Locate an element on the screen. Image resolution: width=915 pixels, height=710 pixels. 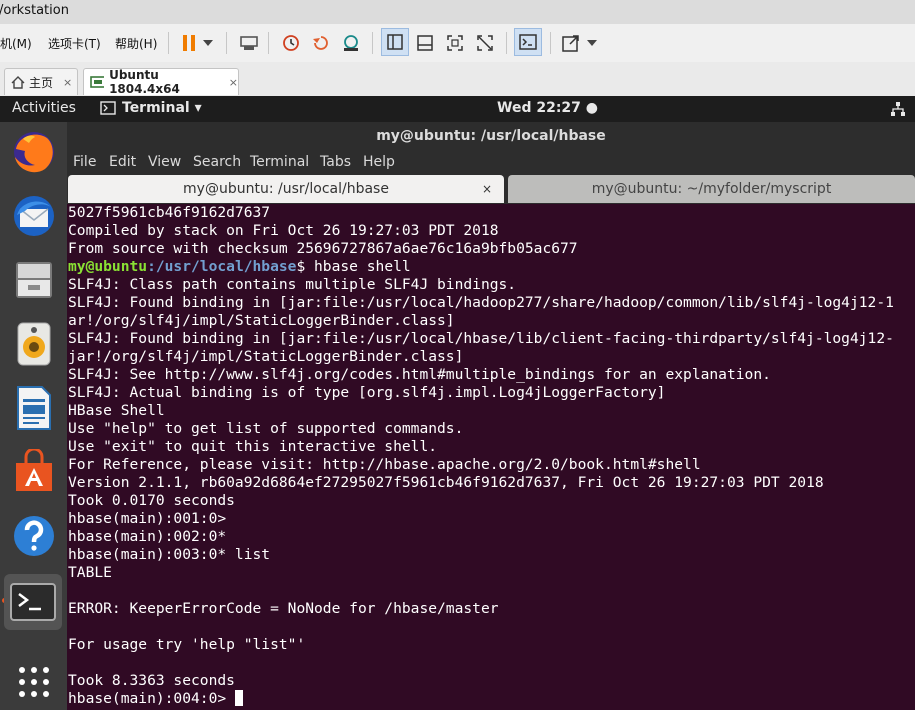
thumbnail-bar-icon is located at coordinates (425, 43).